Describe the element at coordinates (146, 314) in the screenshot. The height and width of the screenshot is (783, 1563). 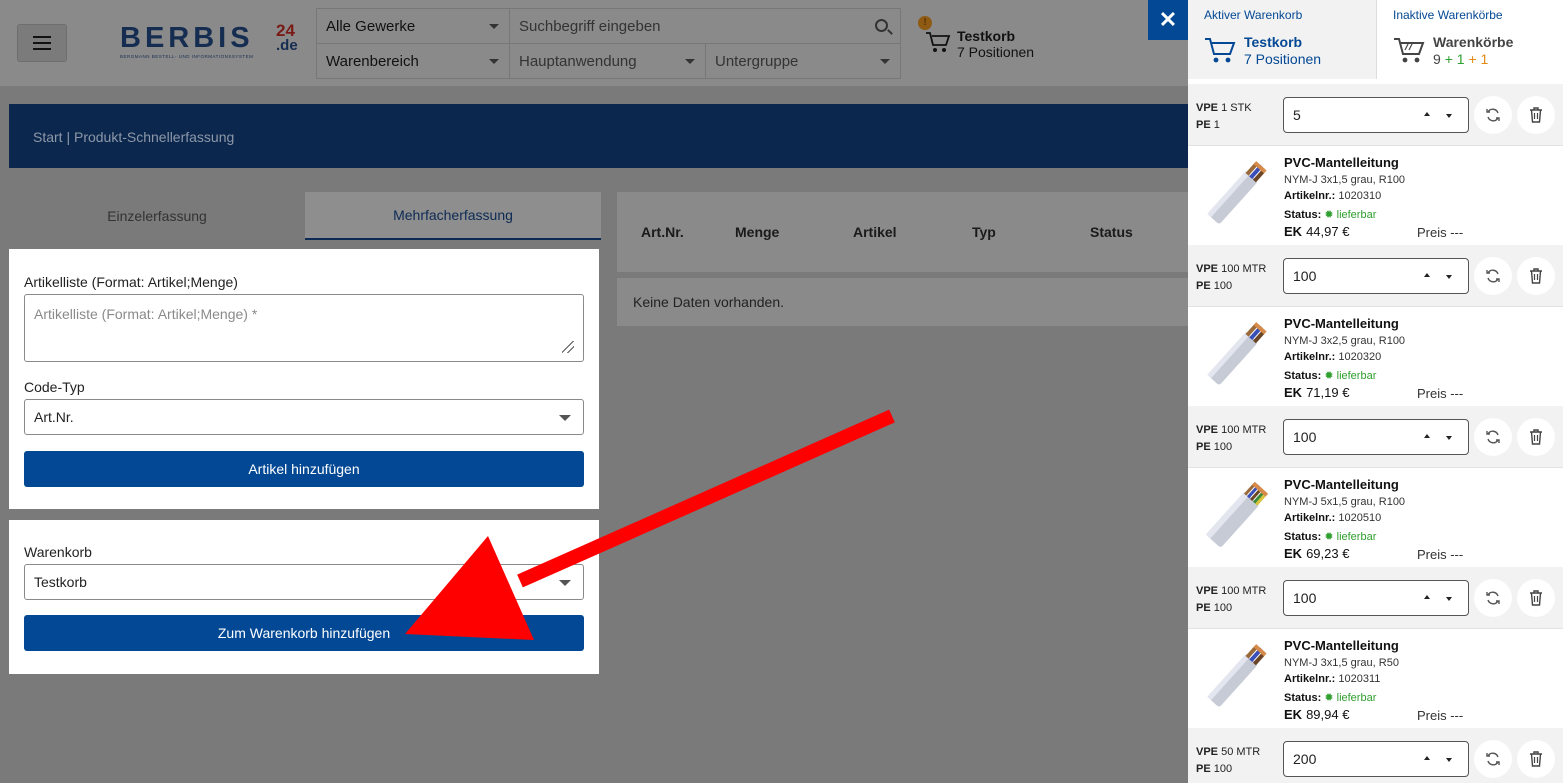
I see `article-list-placeholder: Artikelliste (Format: Artikel;Menge) *` at that location.